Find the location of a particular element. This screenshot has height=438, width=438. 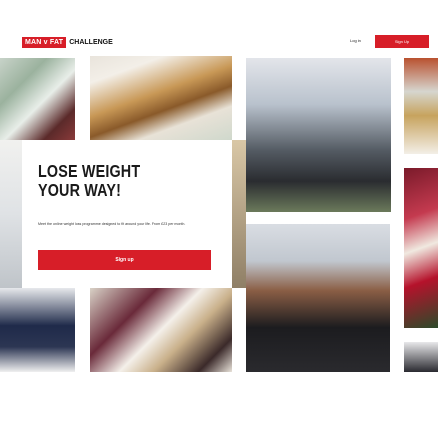

photo-tile-football-player is located at coordinates (37, 330).